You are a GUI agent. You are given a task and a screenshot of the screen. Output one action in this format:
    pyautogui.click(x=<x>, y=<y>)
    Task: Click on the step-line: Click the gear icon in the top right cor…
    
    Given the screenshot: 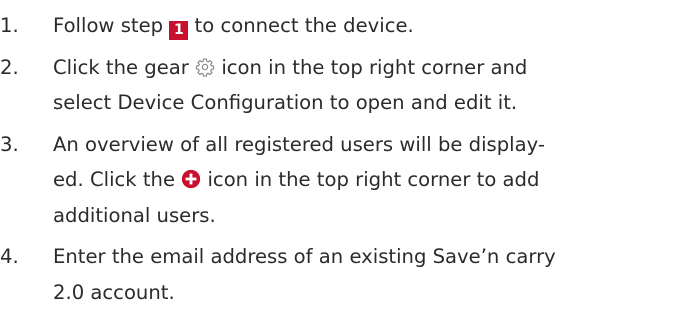 What is the action you would take?
    pyautogui.click(x=290, y=67)
    